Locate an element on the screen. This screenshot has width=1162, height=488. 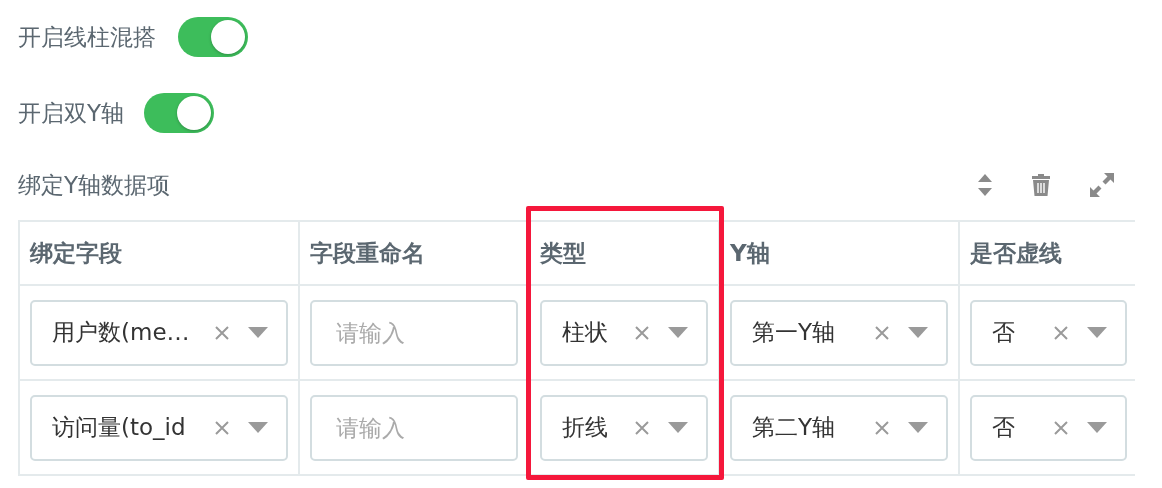
switch-label: 开启双Y轴 is located at coordinates (71, 113).